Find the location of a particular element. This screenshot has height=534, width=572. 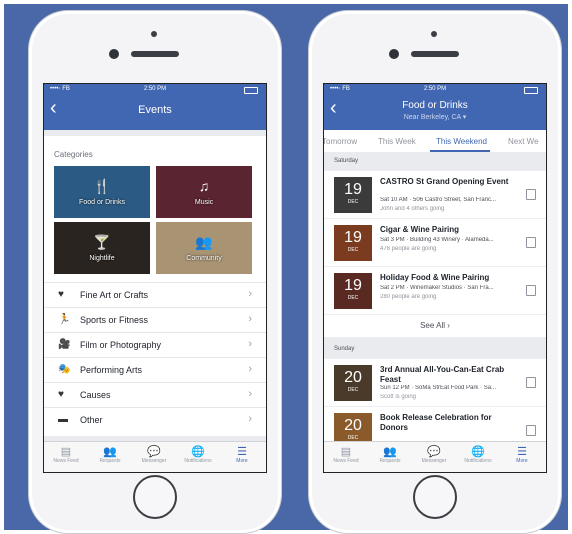

friends-icon: 👥 is located at coordinates (110, 452).